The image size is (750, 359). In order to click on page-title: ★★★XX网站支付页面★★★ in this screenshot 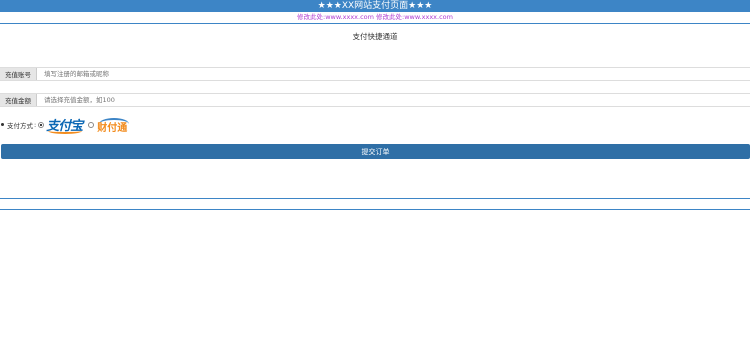, I will do `click(375, 6)`.